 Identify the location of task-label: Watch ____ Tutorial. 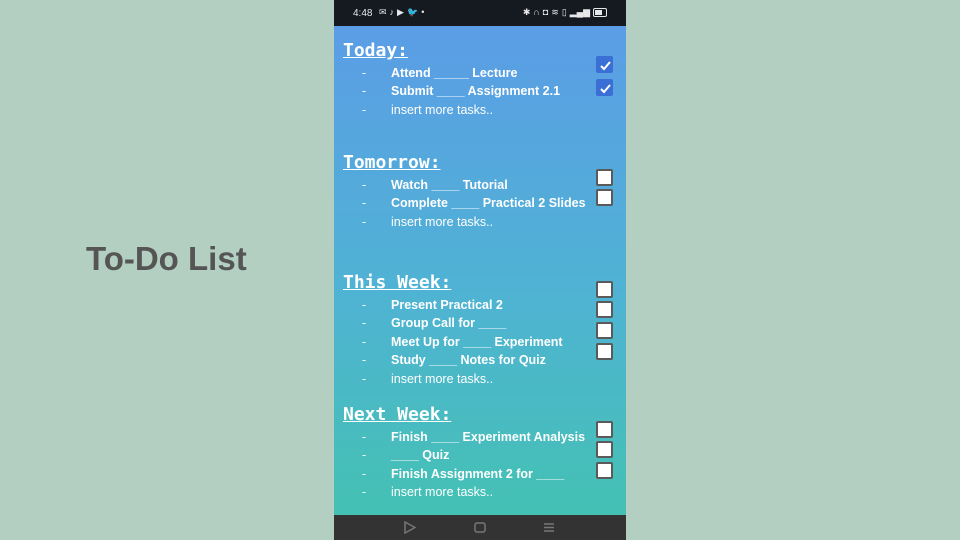
(449, 185).